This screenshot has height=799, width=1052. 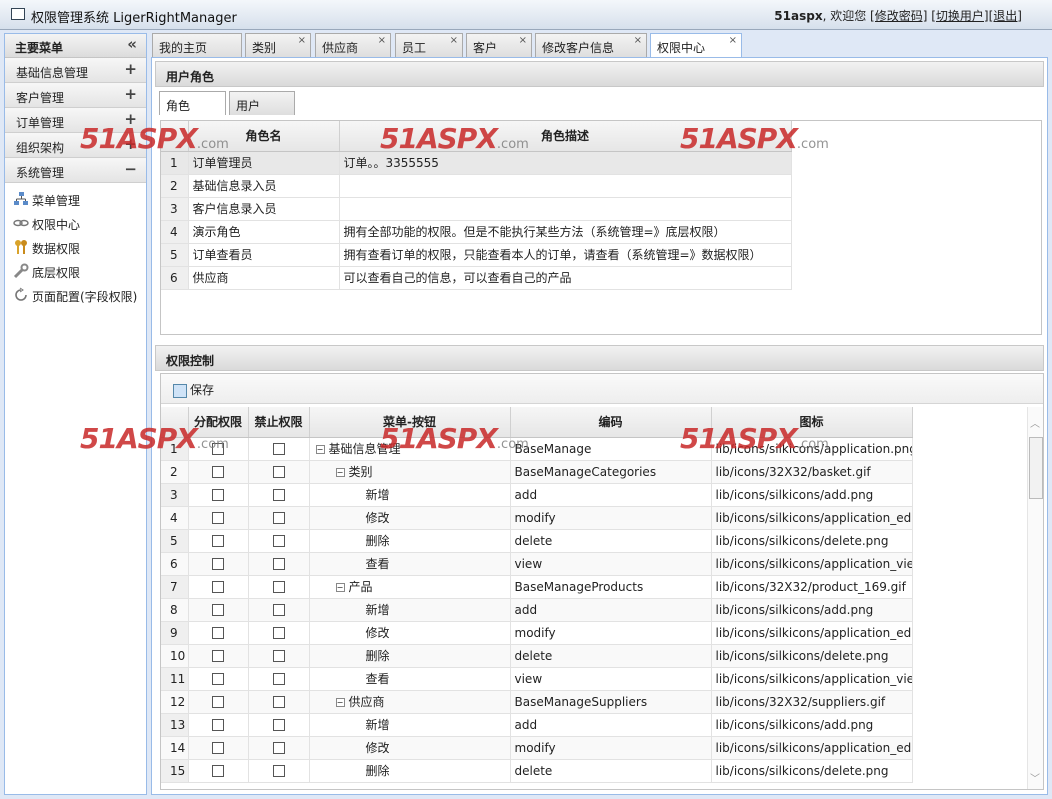 I want to click on tab-home: 我的主页, so click(x=197, y=45).